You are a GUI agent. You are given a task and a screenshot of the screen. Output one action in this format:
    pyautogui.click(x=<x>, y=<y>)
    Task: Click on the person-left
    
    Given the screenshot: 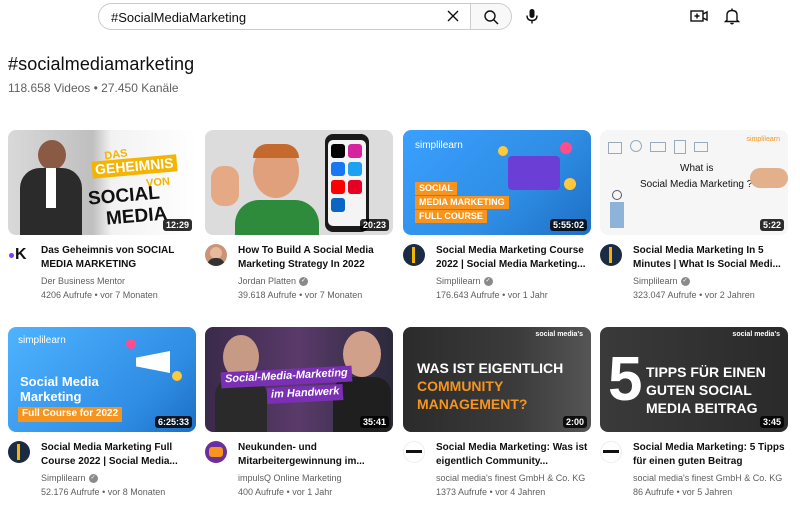 What is the action you would take?
    pyautogui.click(x=617, y=210)
    